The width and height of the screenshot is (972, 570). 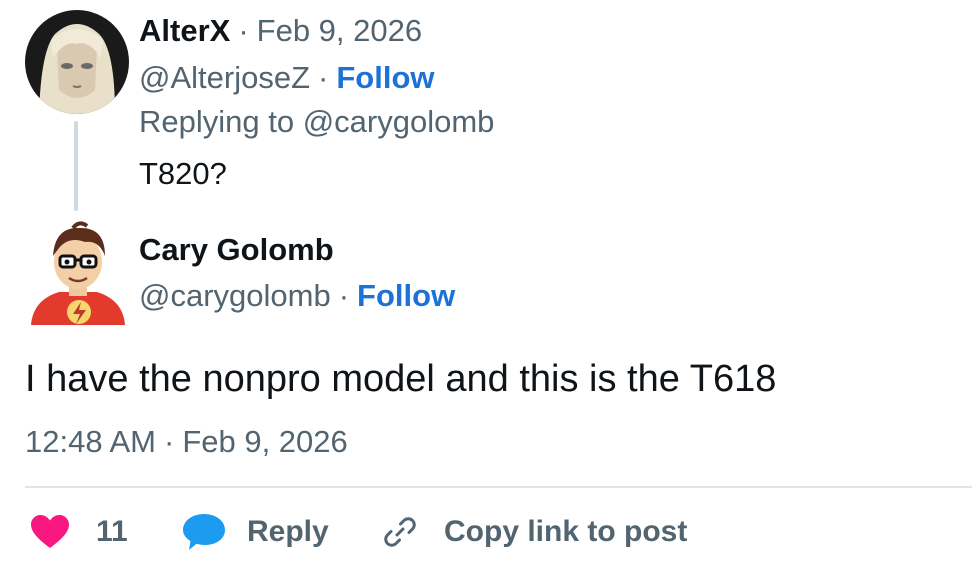 I want to click on reply-handle-row: @carygolomb · Follow, so click(x=297, y=296).